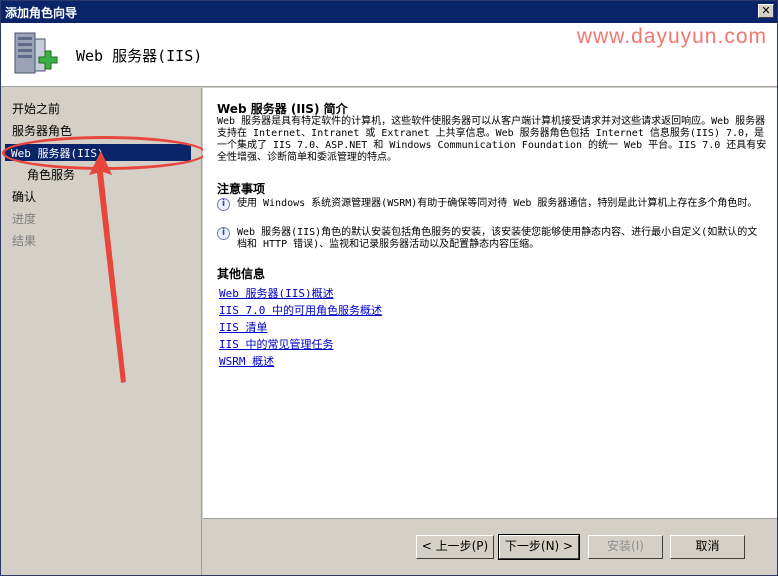 The height and width of the screenshot is (576, 778). I want to click on notes-heading: 注意事项, so click(241, 189).